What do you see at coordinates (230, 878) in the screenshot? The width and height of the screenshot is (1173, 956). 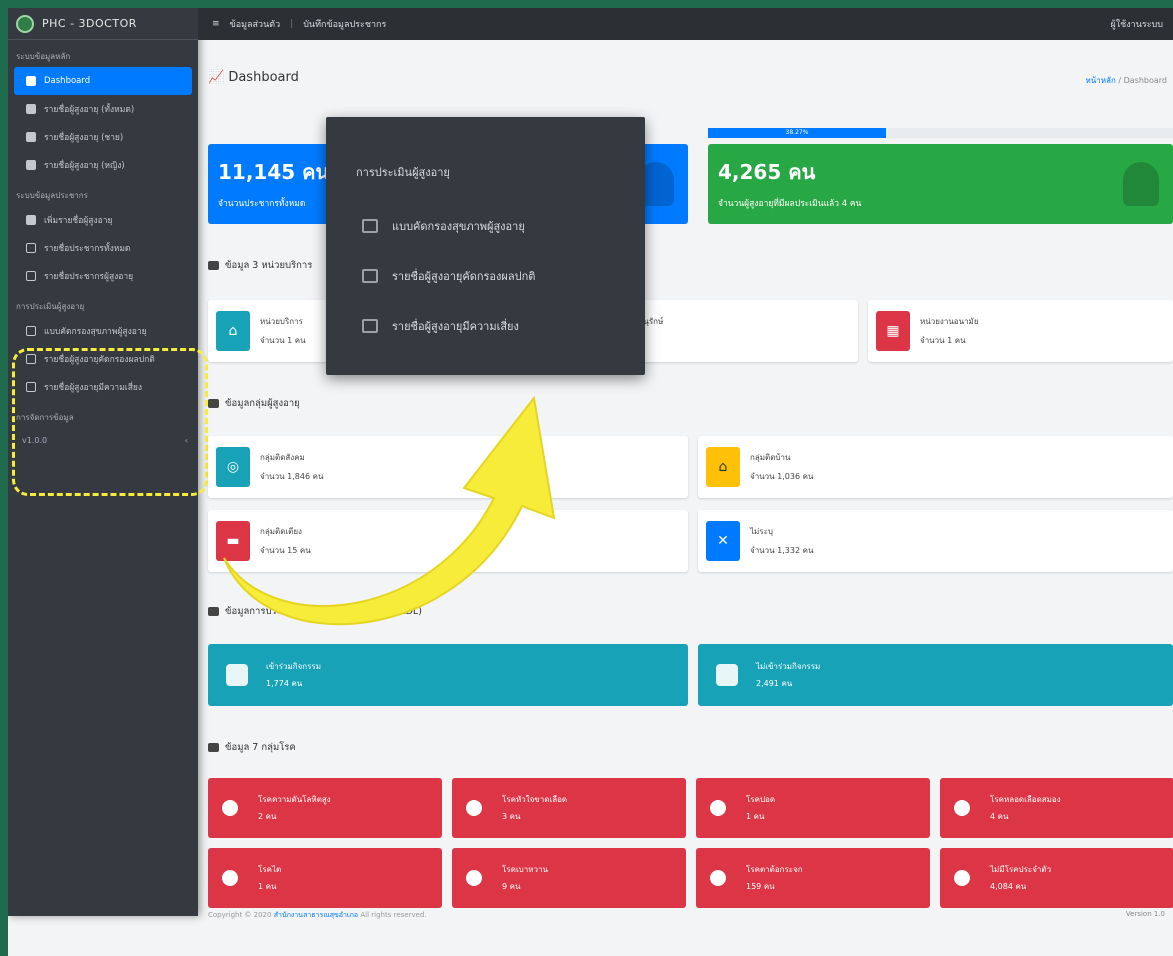 I see `kidney-icon` at bounding box center [230, 878].